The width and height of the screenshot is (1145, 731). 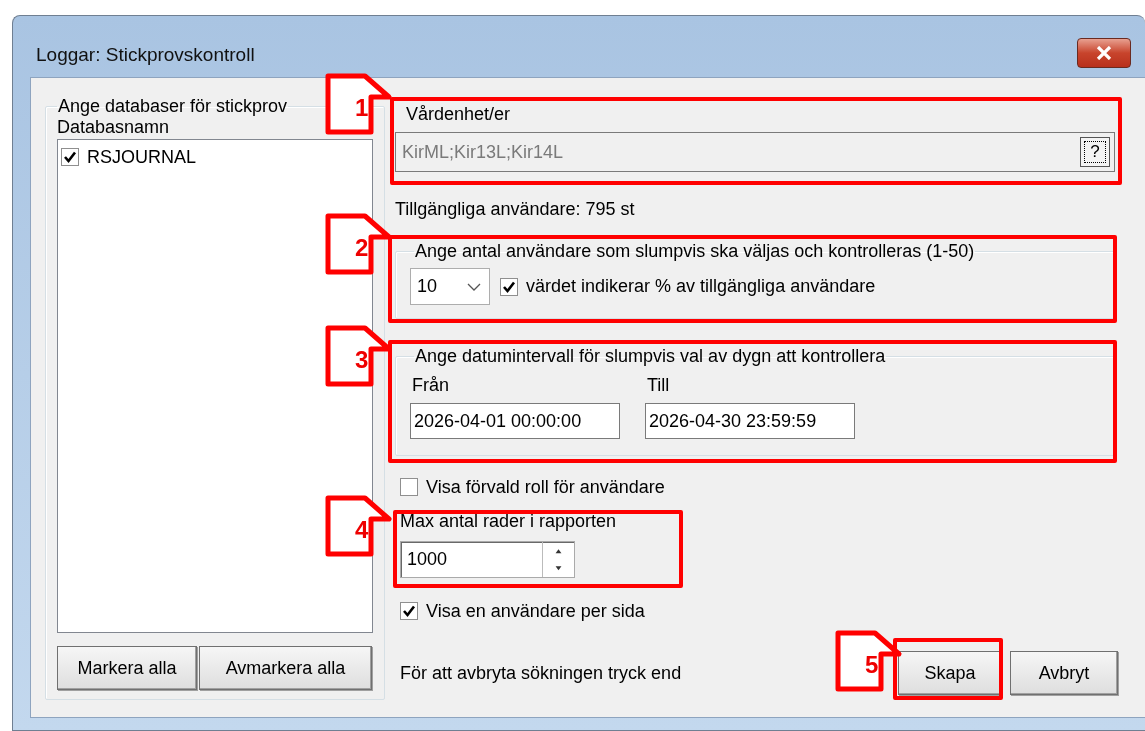 What do you see at coordinates (114, 127) in the screenshot?
I see `column-header: Databasnamn` at bounding box center [114, 127].